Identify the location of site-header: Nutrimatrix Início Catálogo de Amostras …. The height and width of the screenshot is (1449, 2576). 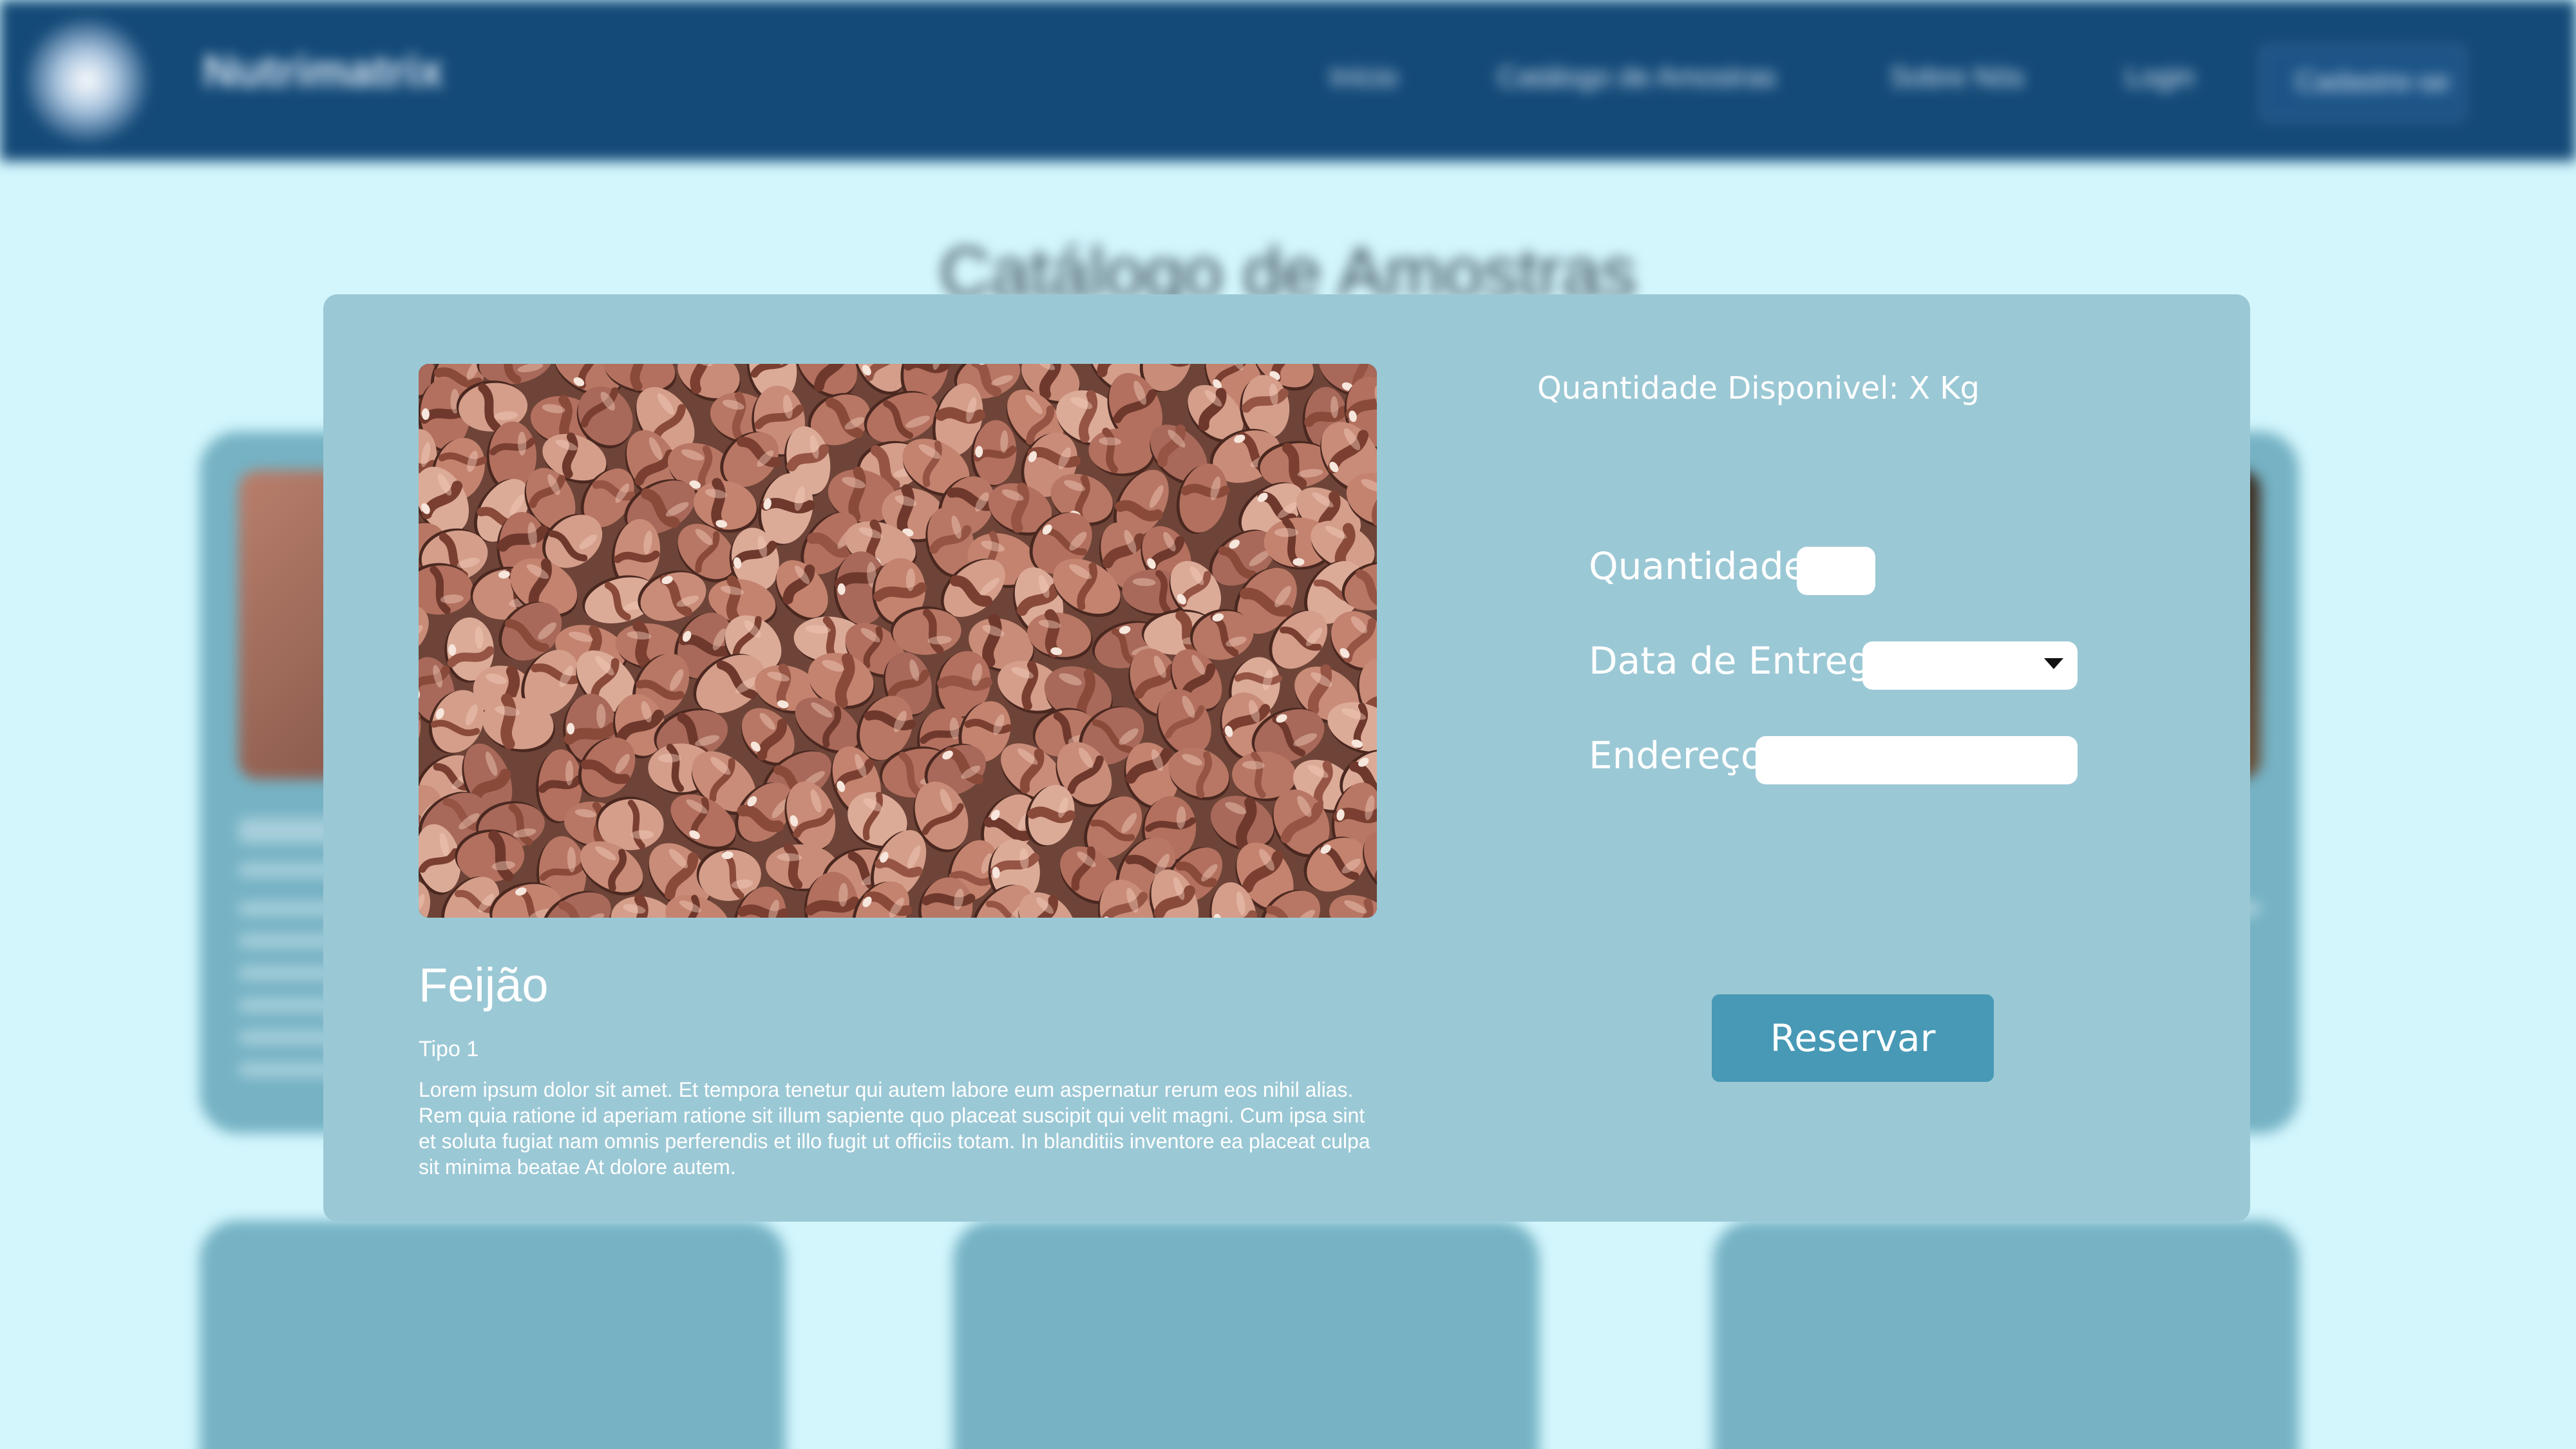
(1288, 80).